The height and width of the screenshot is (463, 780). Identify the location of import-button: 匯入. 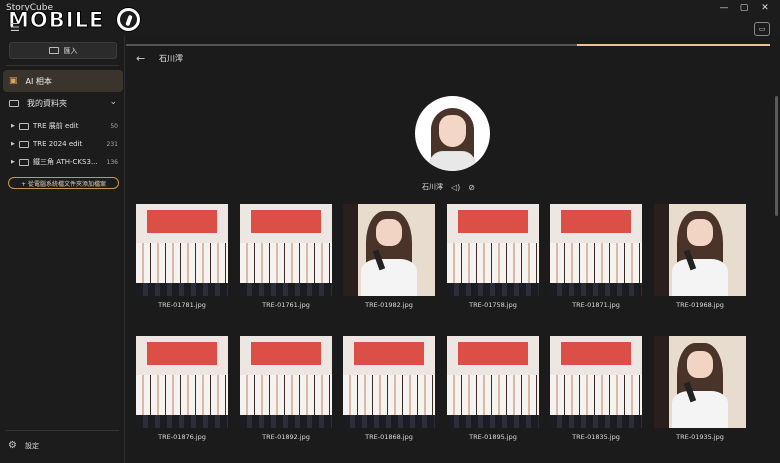
(63, 50).